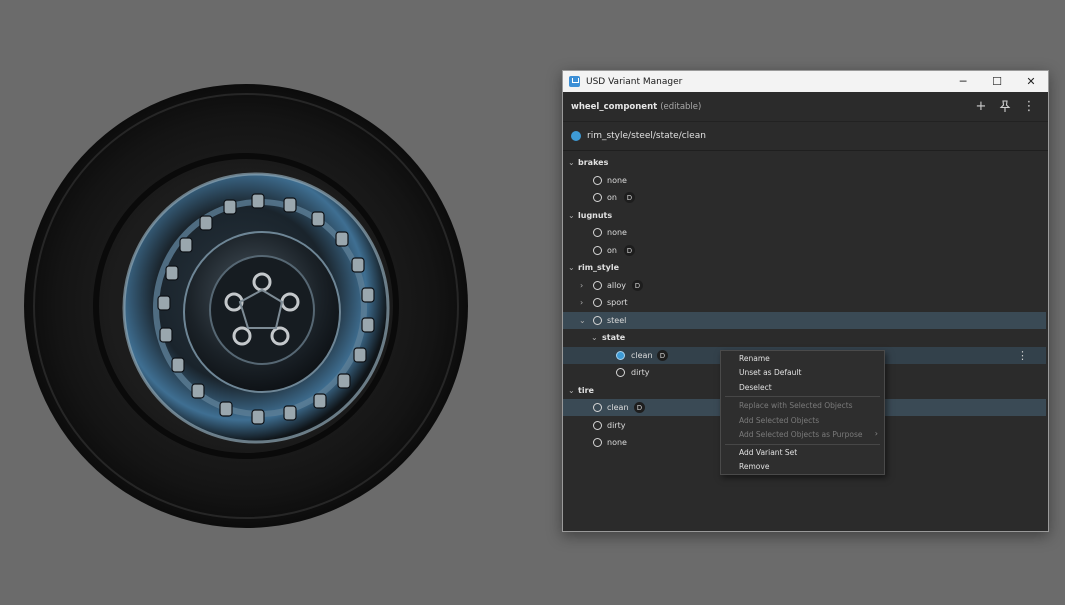 The width and height of the screenshot is (1065, 605). What do you see at coordinates (614, 337) in the screenshot?
I see `set-label: state` at bounding box center [614, 337].